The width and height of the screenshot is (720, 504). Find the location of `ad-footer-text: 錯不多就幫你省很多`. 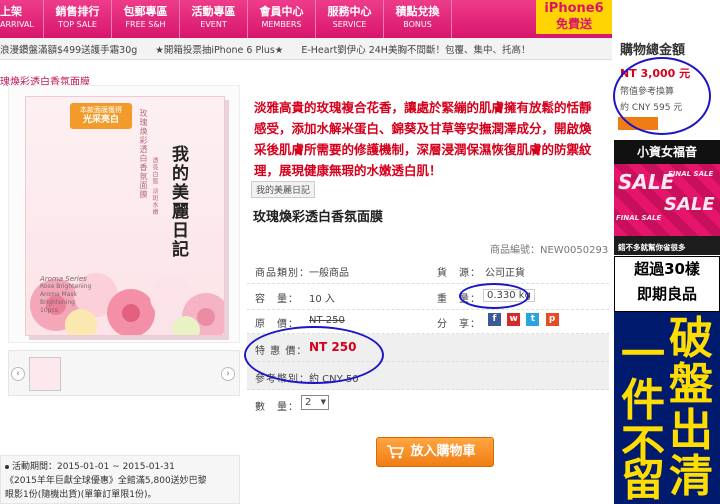

ad-footer-text: 錯不多就幫你省很多 is located at coordinates (652, 247).